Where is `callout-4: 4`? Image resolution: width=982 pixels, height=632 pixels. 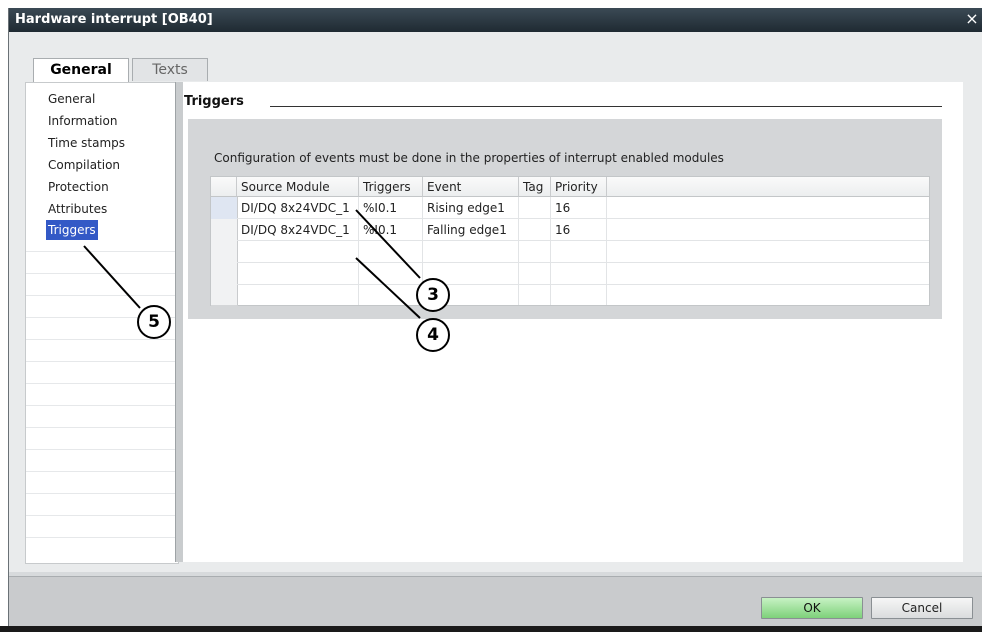
callout-4: 4 is located at coordinates (433, 335).